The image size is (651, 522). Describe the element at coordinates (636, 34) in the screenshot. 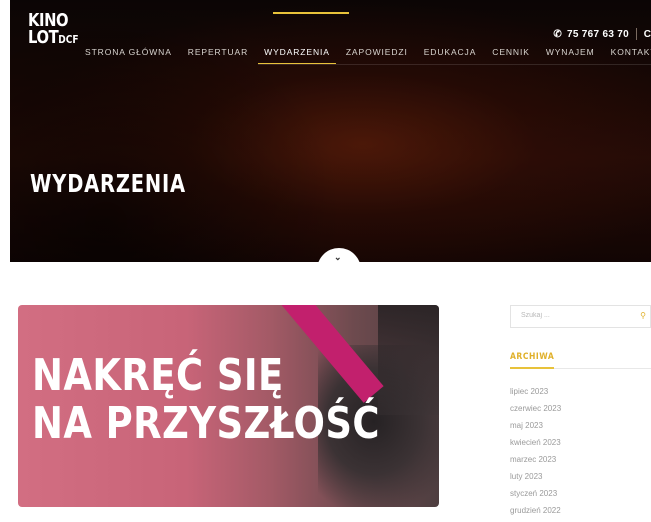

I see `header-separator` at that location.